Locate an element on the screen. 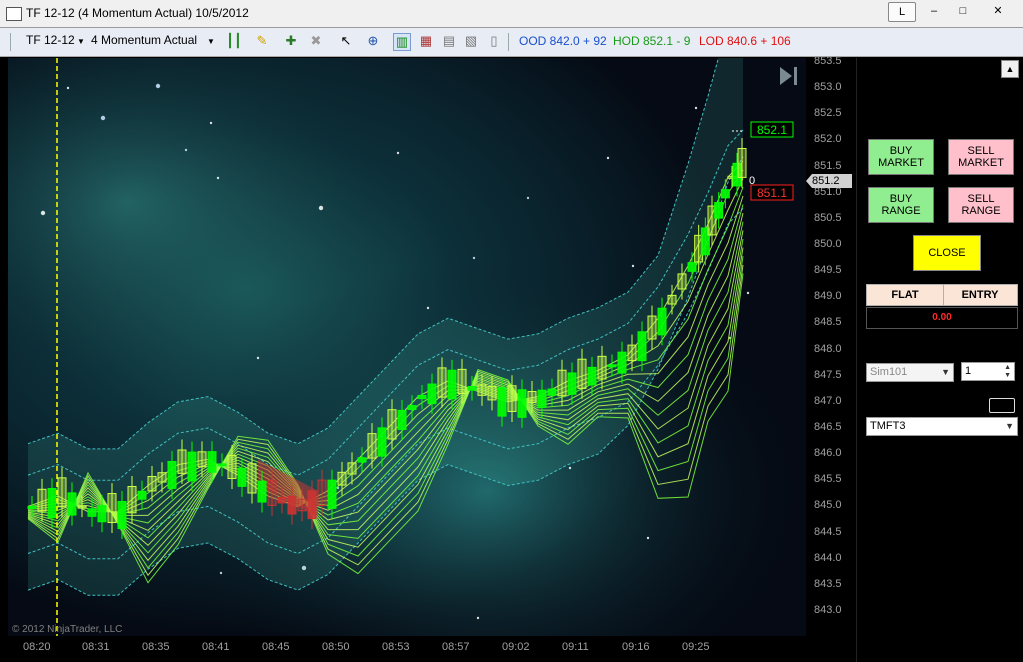  price-tick-label: 853.5 is located at coordinates (828, 61).